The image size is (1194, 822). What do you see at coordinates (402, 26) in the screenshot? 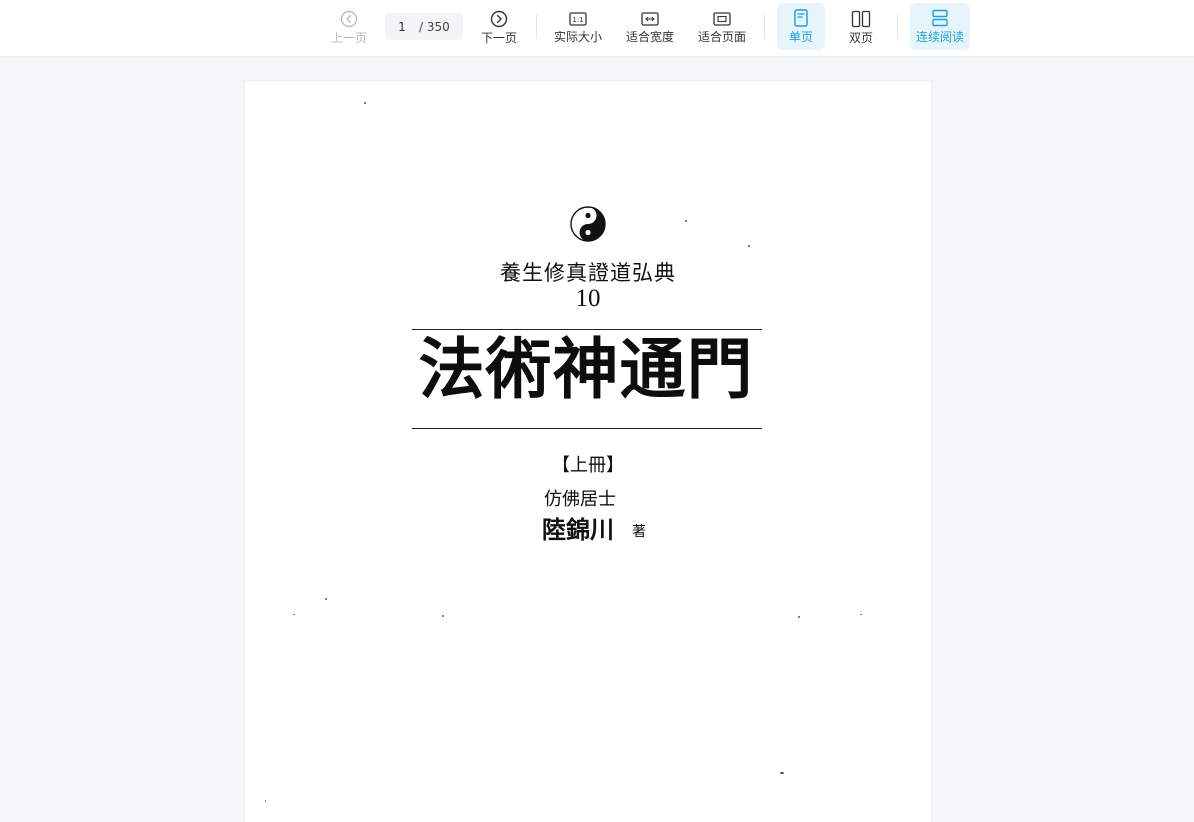
I see `page-number-input` at bounding box center [402, 26].